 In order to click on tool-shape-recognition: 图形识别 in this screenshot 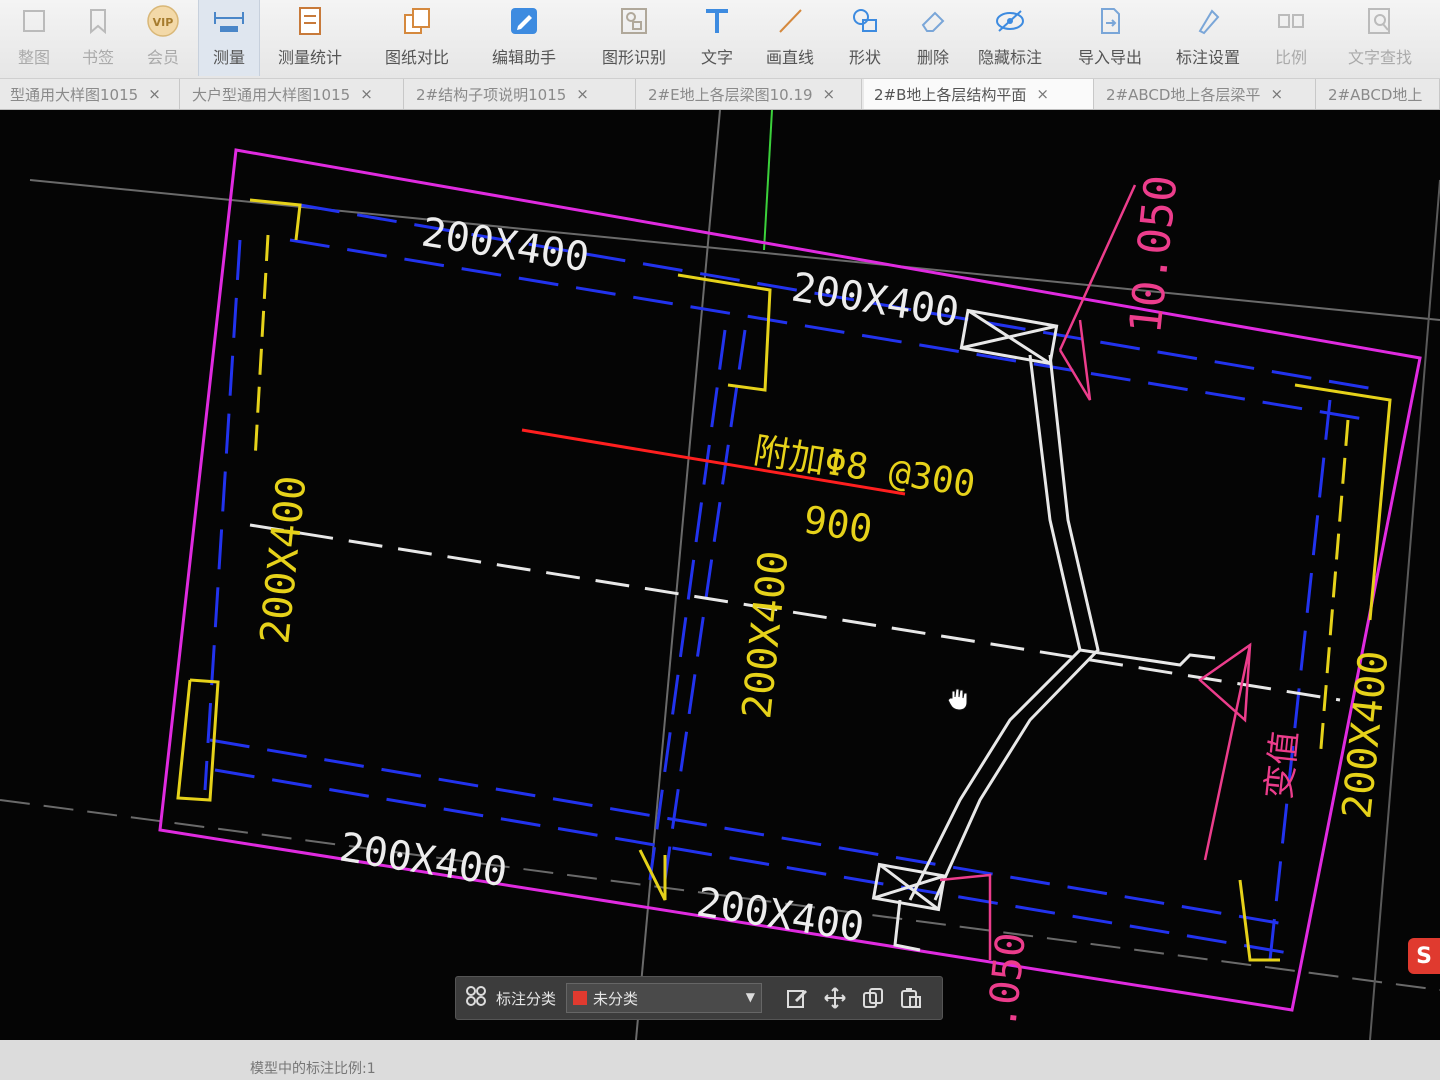, I will do `click(634, 38)`.